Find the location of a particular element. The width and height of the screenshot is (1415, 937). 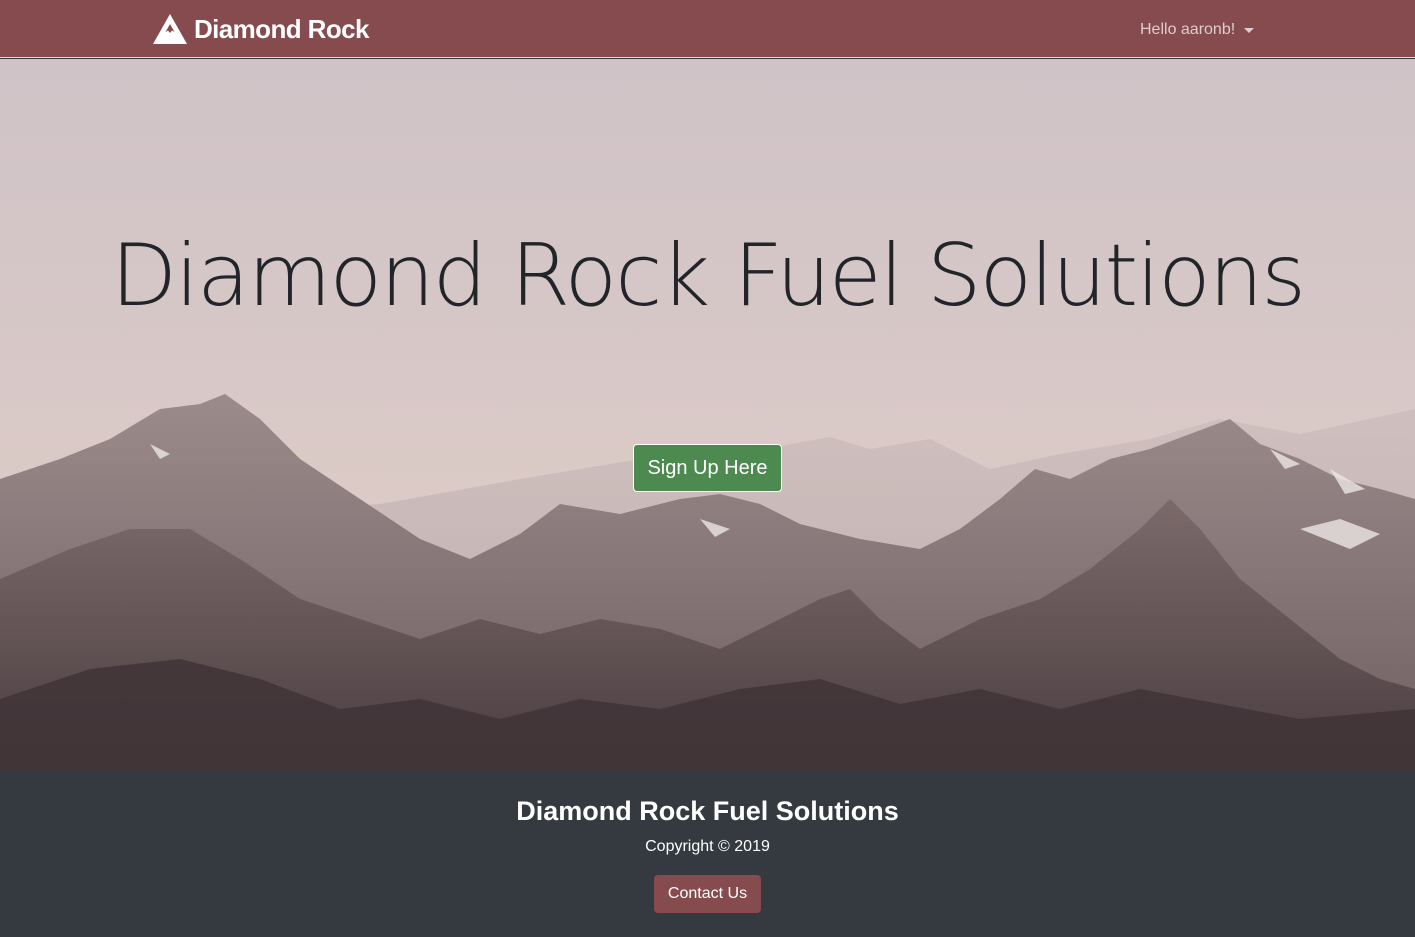

chevron-down-icon is located at coordinates (1249, 30).